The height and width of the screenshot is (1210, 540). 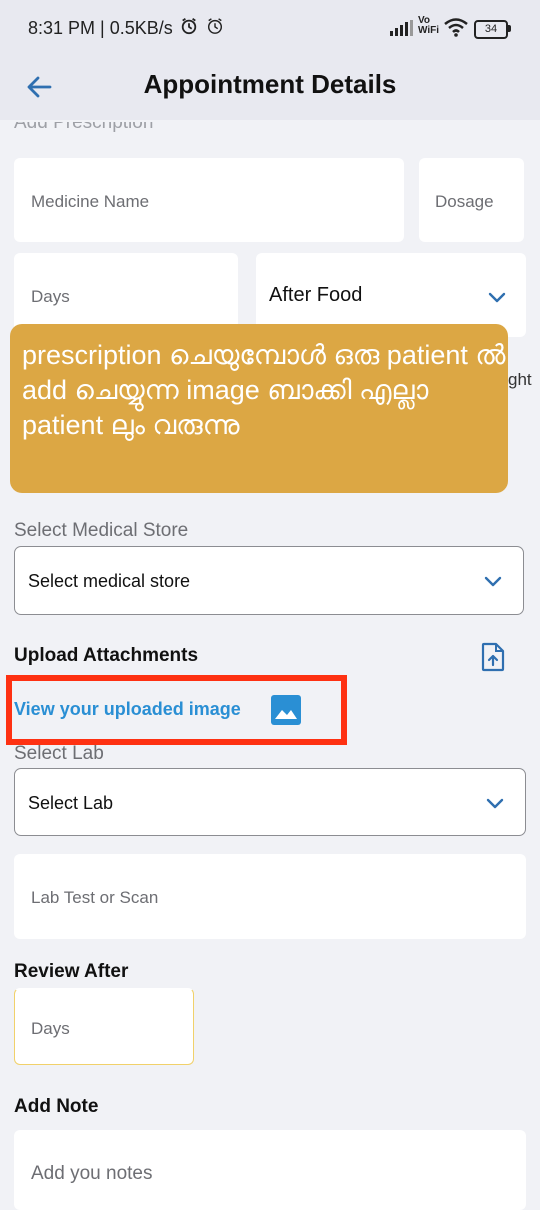 What do you see at coordinates (456, 27) in the screenshot?
I see `wifi-icon` at bounding box center [456, 27].